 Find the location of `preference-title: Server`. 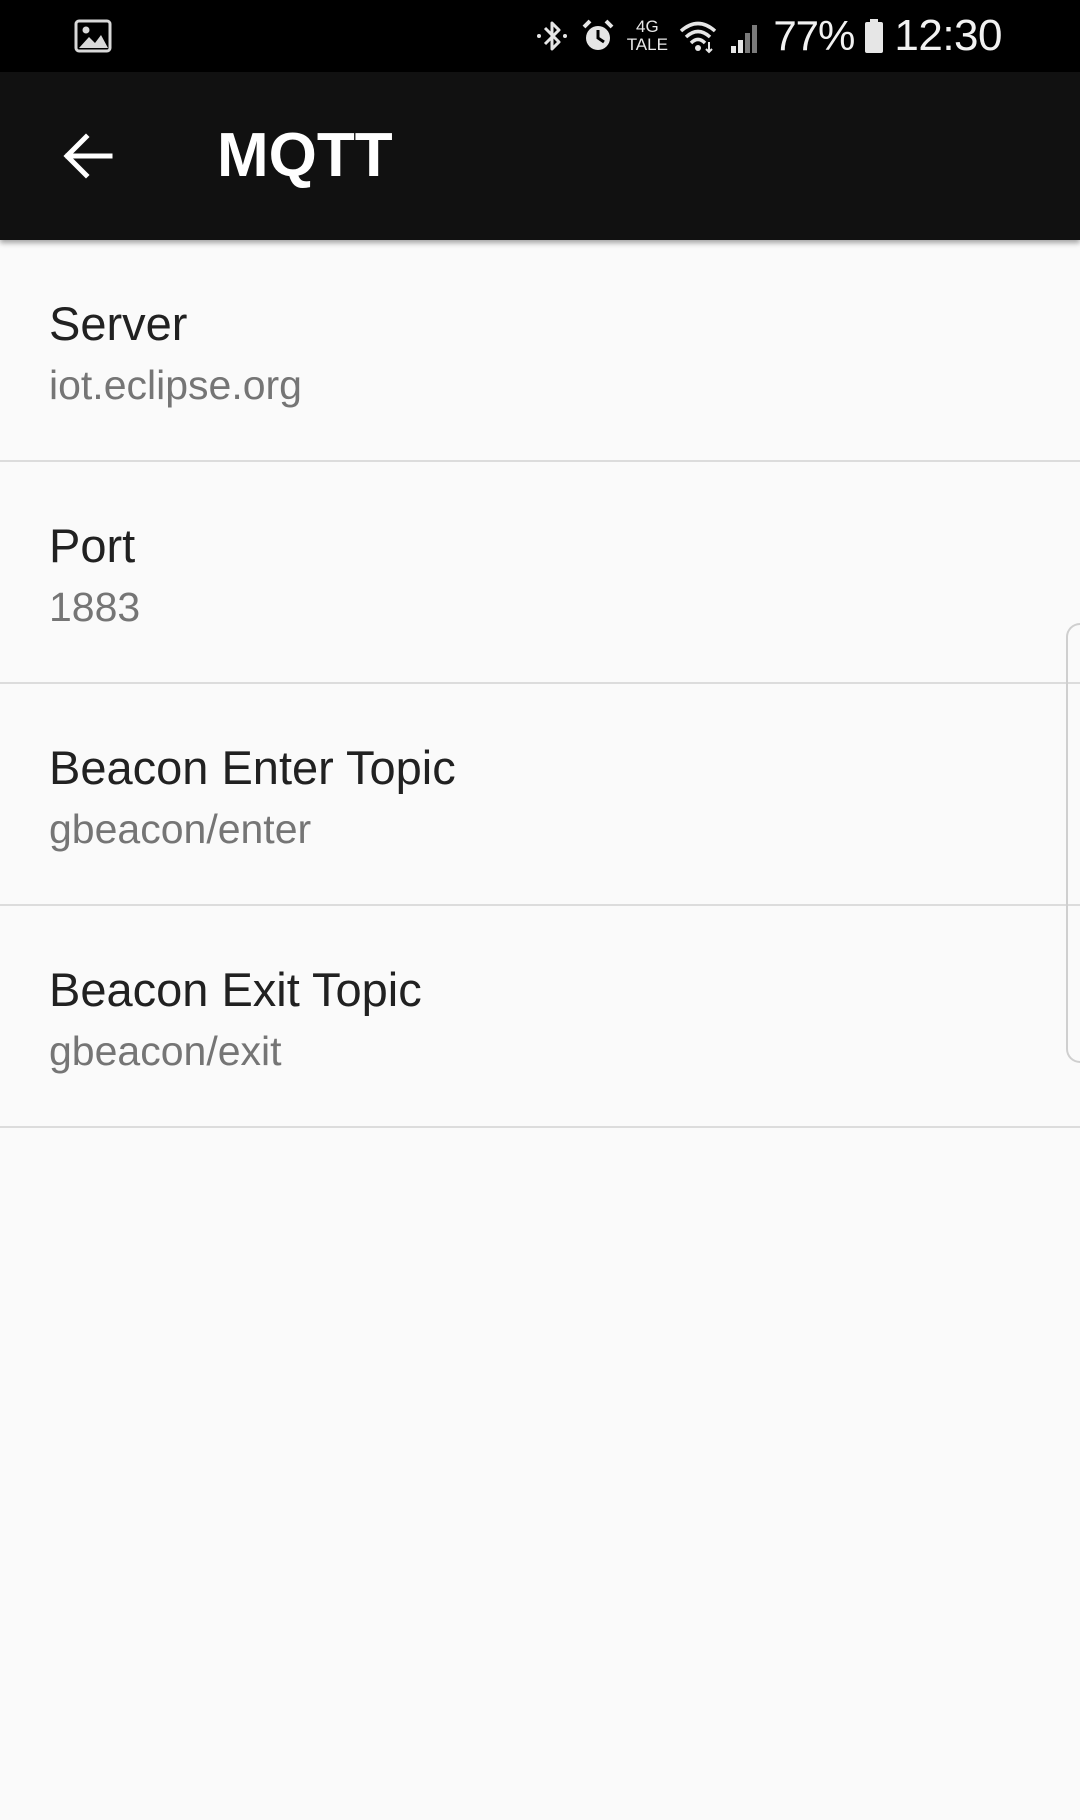

preference-title: Server is located at coordinates (118, 323).